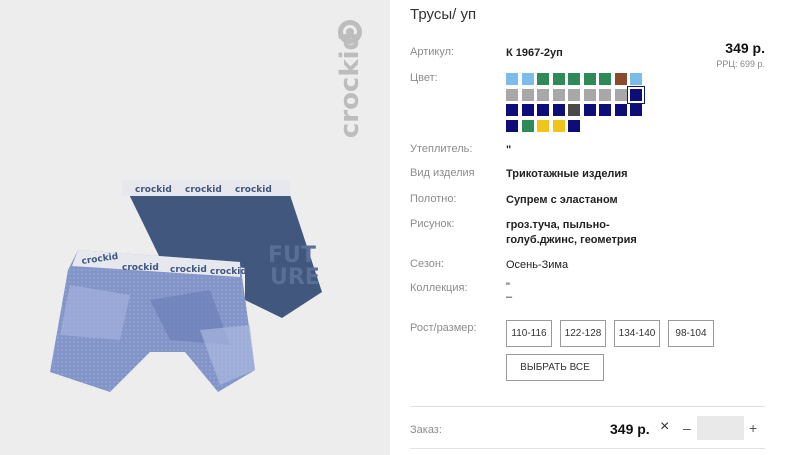 This screenshot has height=455, width=800. I want to click on quantity-decrease-button: –, so click(687, 428).